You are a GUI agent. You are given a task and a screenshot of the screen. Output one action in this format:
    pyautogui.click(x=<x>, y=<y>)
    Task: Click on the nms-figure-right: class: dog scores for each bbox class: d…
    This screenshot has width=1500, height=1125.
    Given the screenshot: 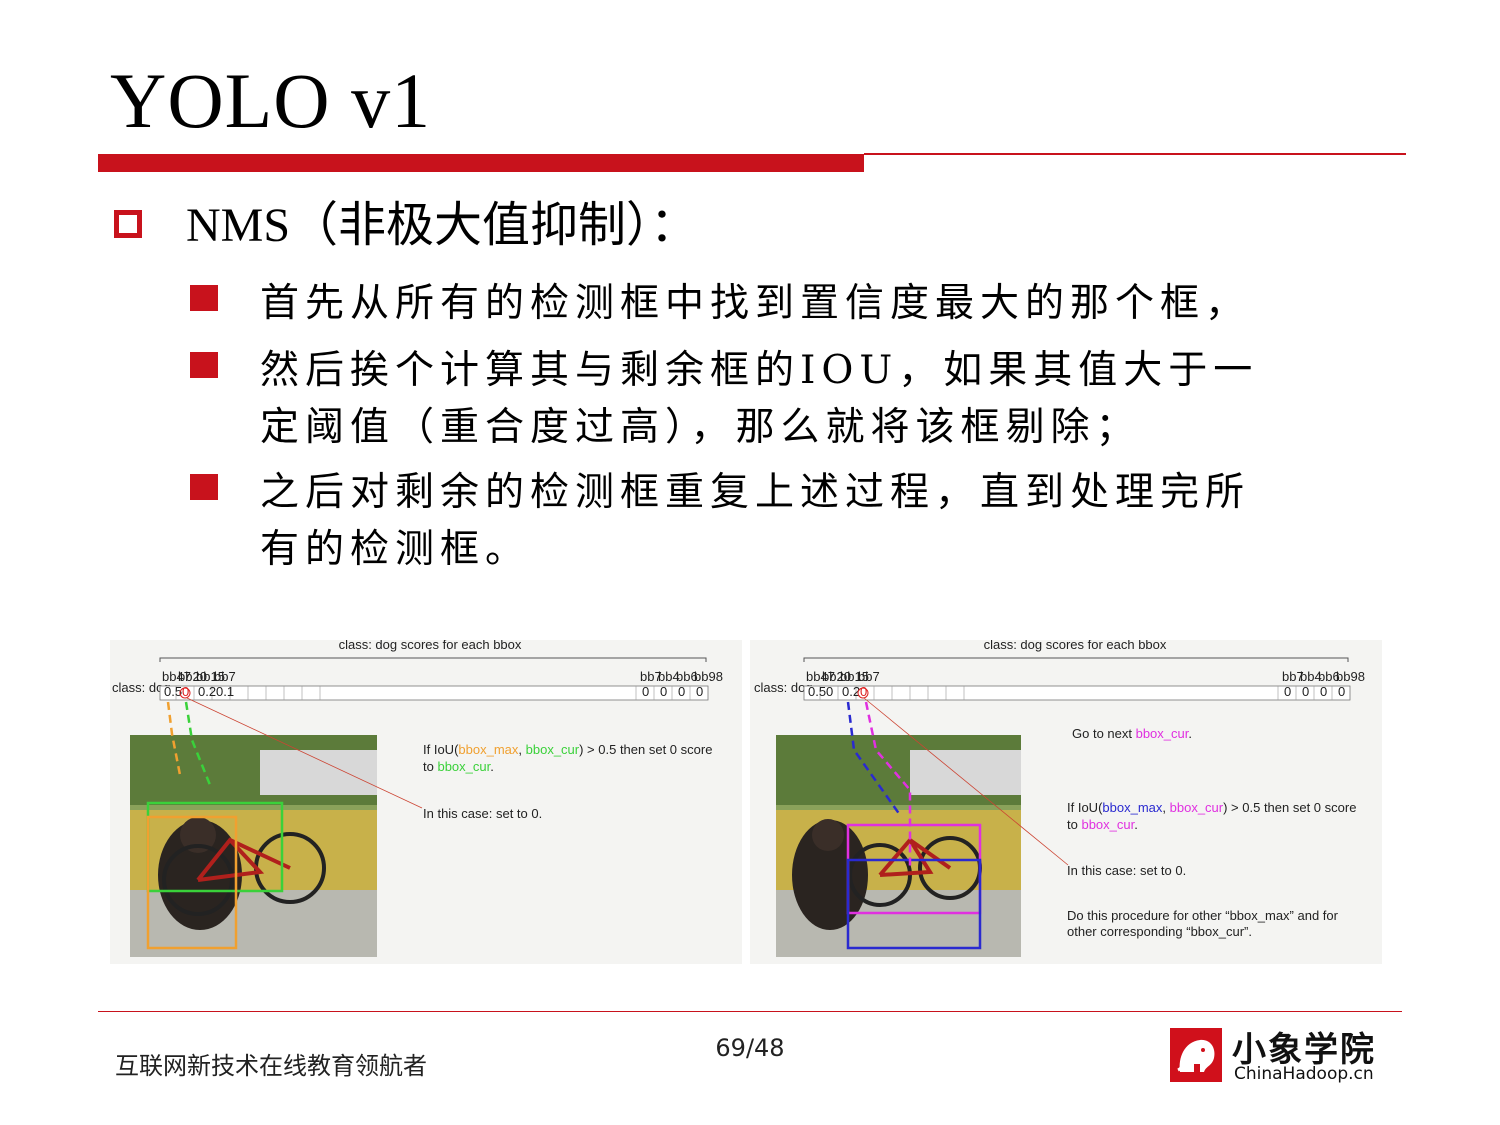 What is the action you would take?
    pyautogui.click(x=1066, y=802)
    